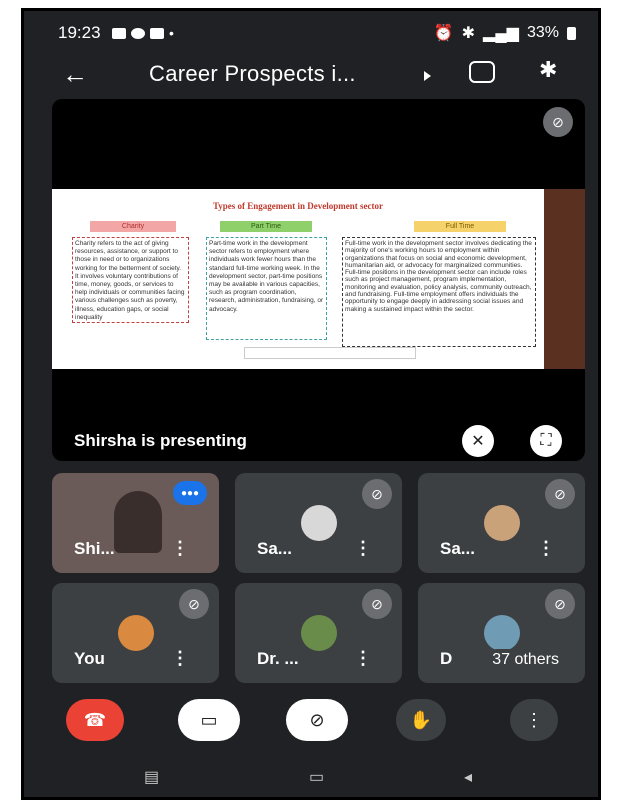  What do you see at coordinates (138, 33) in the screenshot?
I see `whatsapp-icon` at bounding box center [138, 33].